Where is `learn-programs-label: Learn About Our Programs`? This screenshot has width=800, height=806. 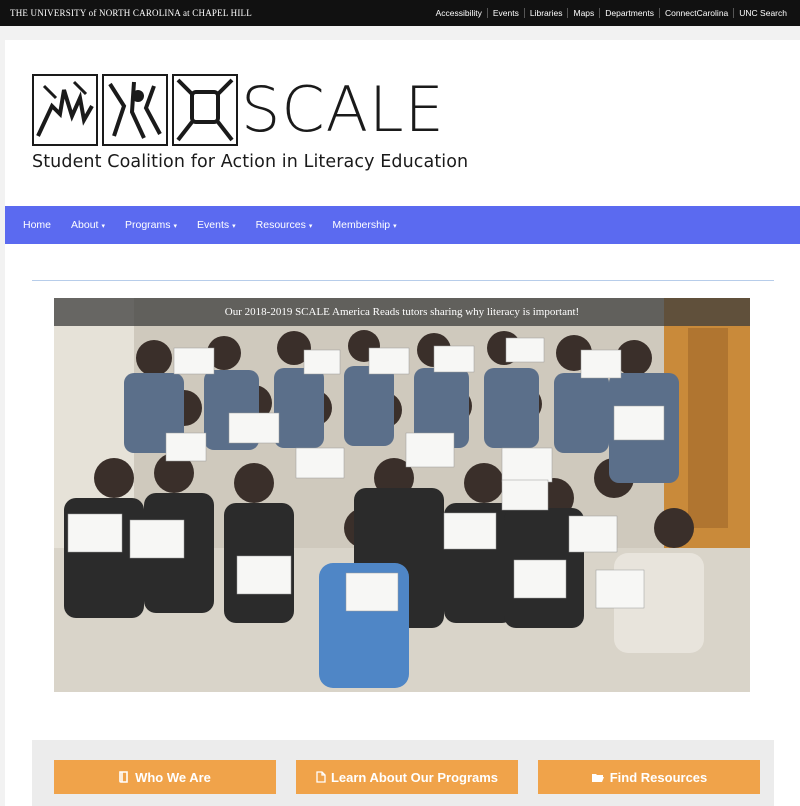
learn-programs-label: Learn About Our Programs is located at coordinates (414, 777).